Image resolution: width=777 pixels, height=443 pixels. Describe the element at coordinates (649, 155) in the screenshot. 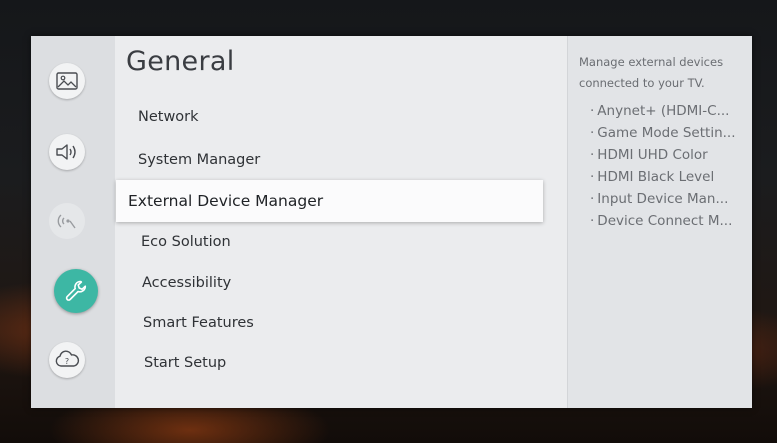

I see `list-item: · HDMI UHD Color` at that location.